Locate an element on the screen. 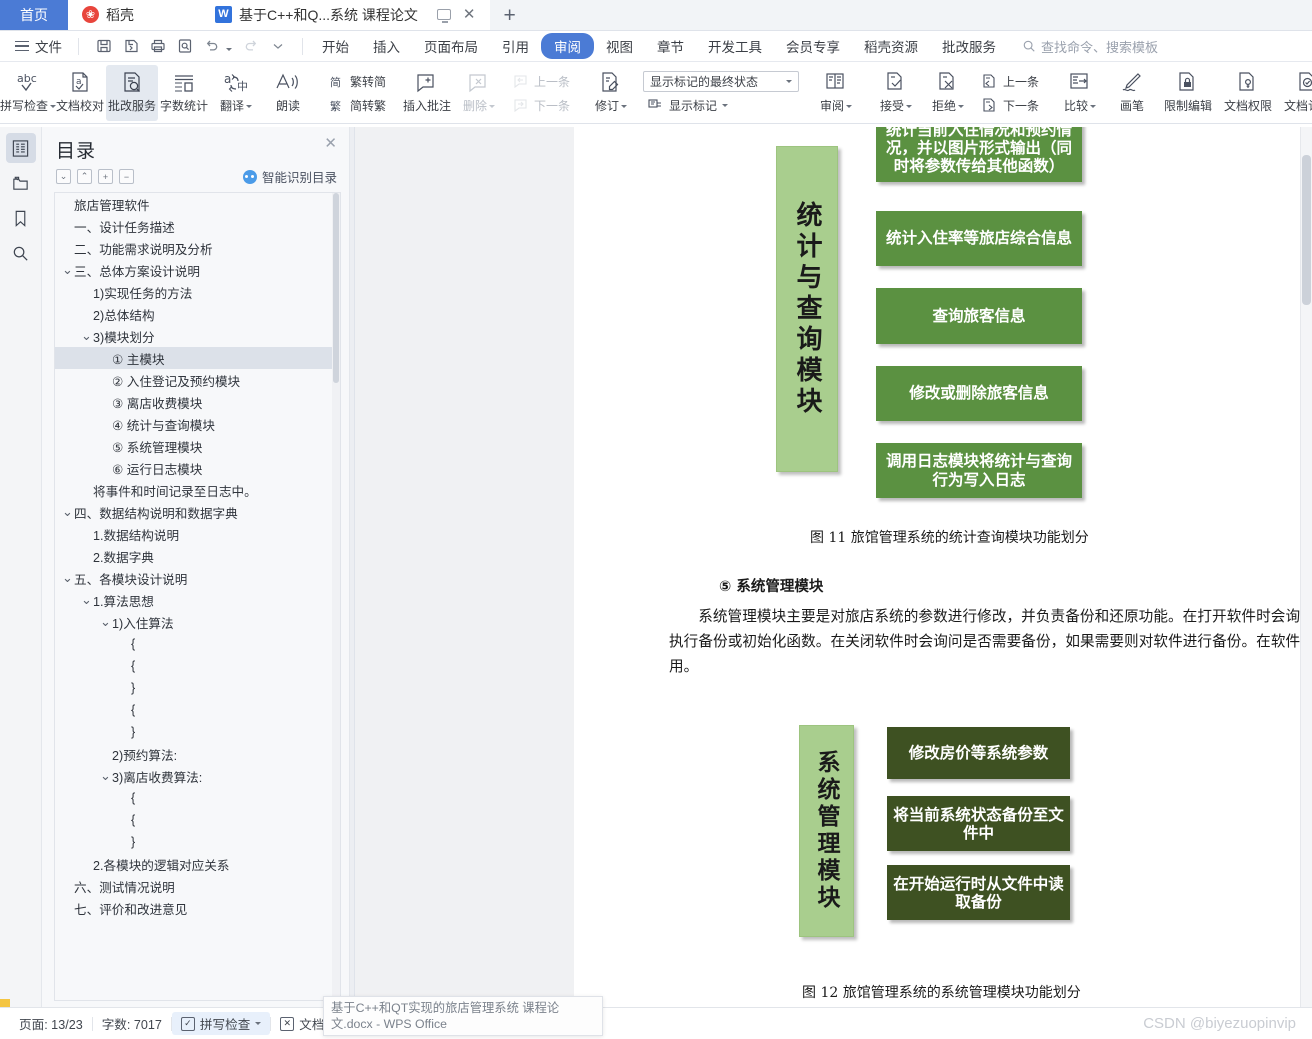 The image size is (1312, 1039). read-aloud-button: 朗读 is located at coordinates (288, 93).